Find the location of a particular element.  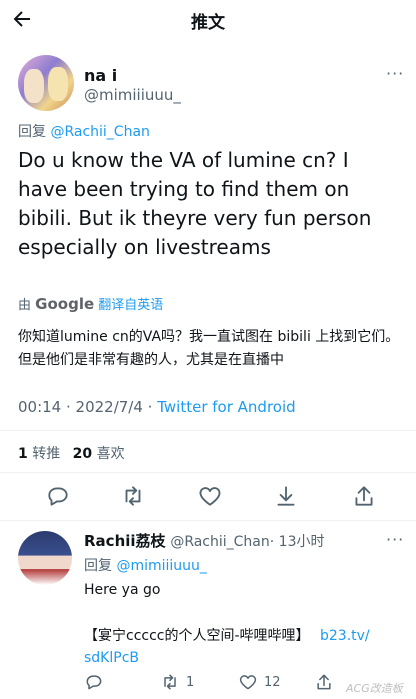

share-icon is located at coordinates (364, 496).